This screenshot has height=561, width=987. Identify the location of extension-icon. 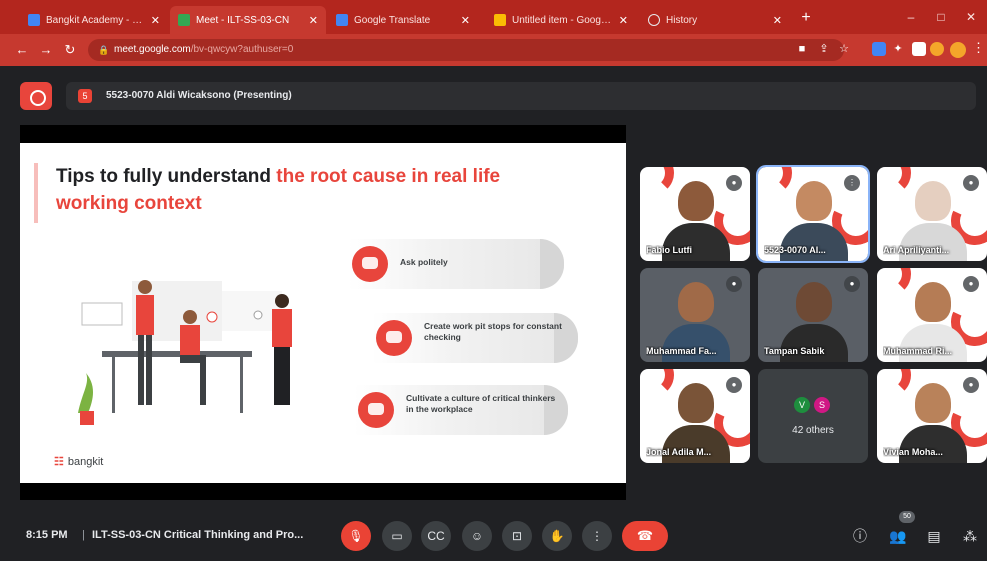
(879, 49).